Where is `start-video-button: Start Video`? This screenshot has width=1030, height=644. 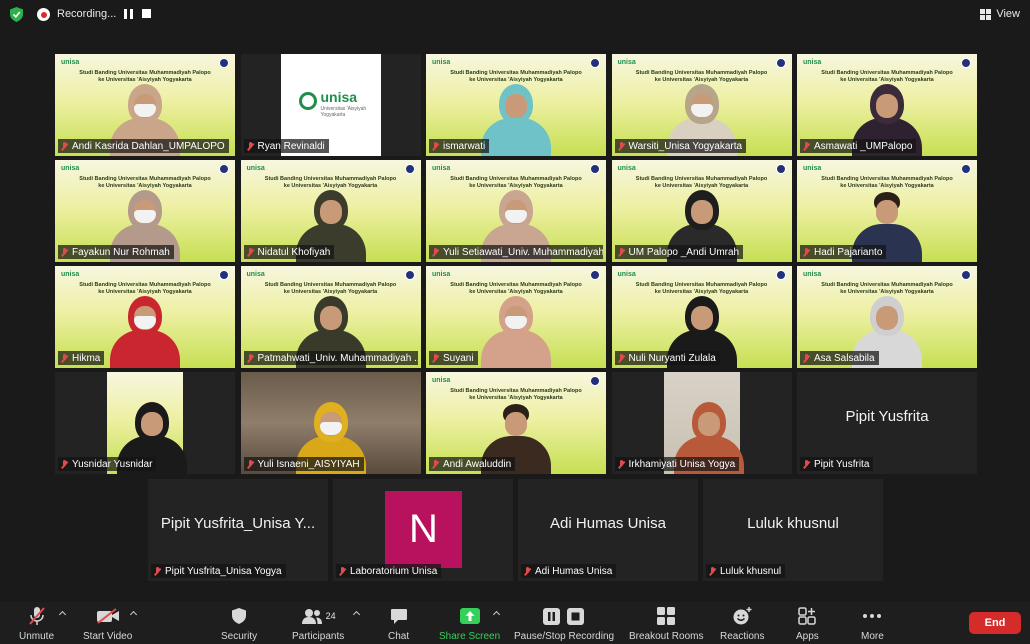
start-video-button: Start Video is located at coordinates (107, 624).